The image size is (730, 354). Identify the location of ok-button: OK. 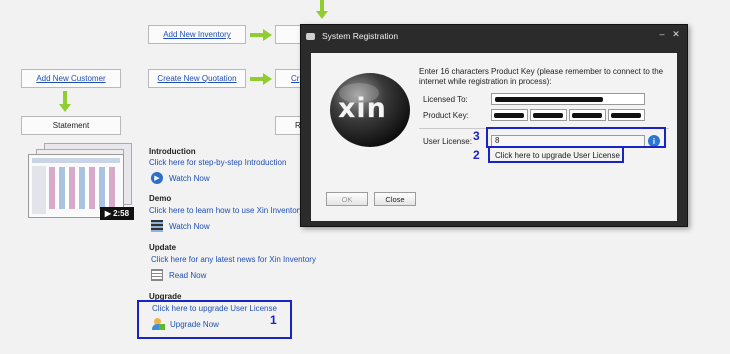
(347, 199).